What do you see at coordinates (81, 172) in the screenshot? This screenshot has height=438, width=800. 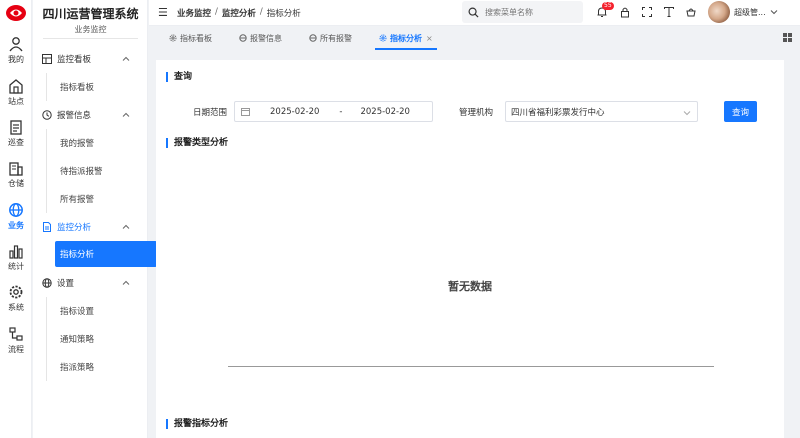 I see `menu-item-label: 待指派报警` at bounding box center [81, 172].